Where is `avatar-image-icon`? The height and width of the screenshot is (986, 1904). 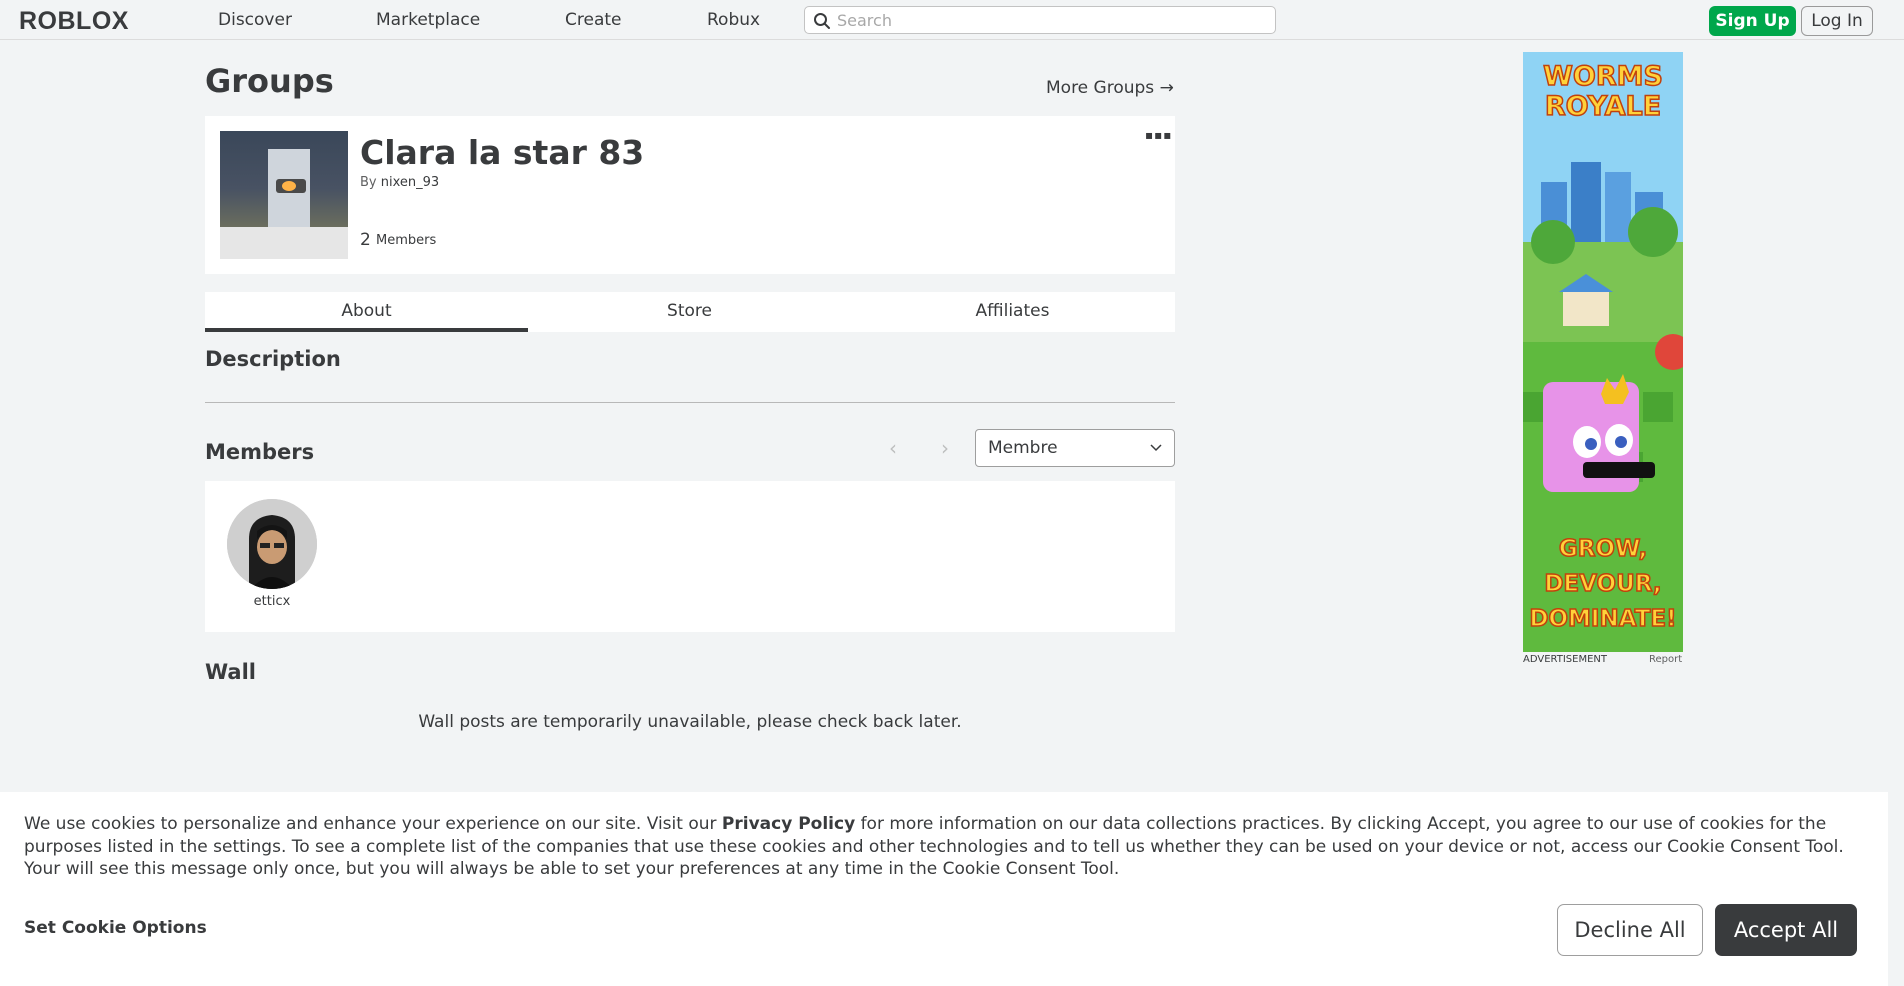
avatar-image-icon is located at coordinates (272, 544).